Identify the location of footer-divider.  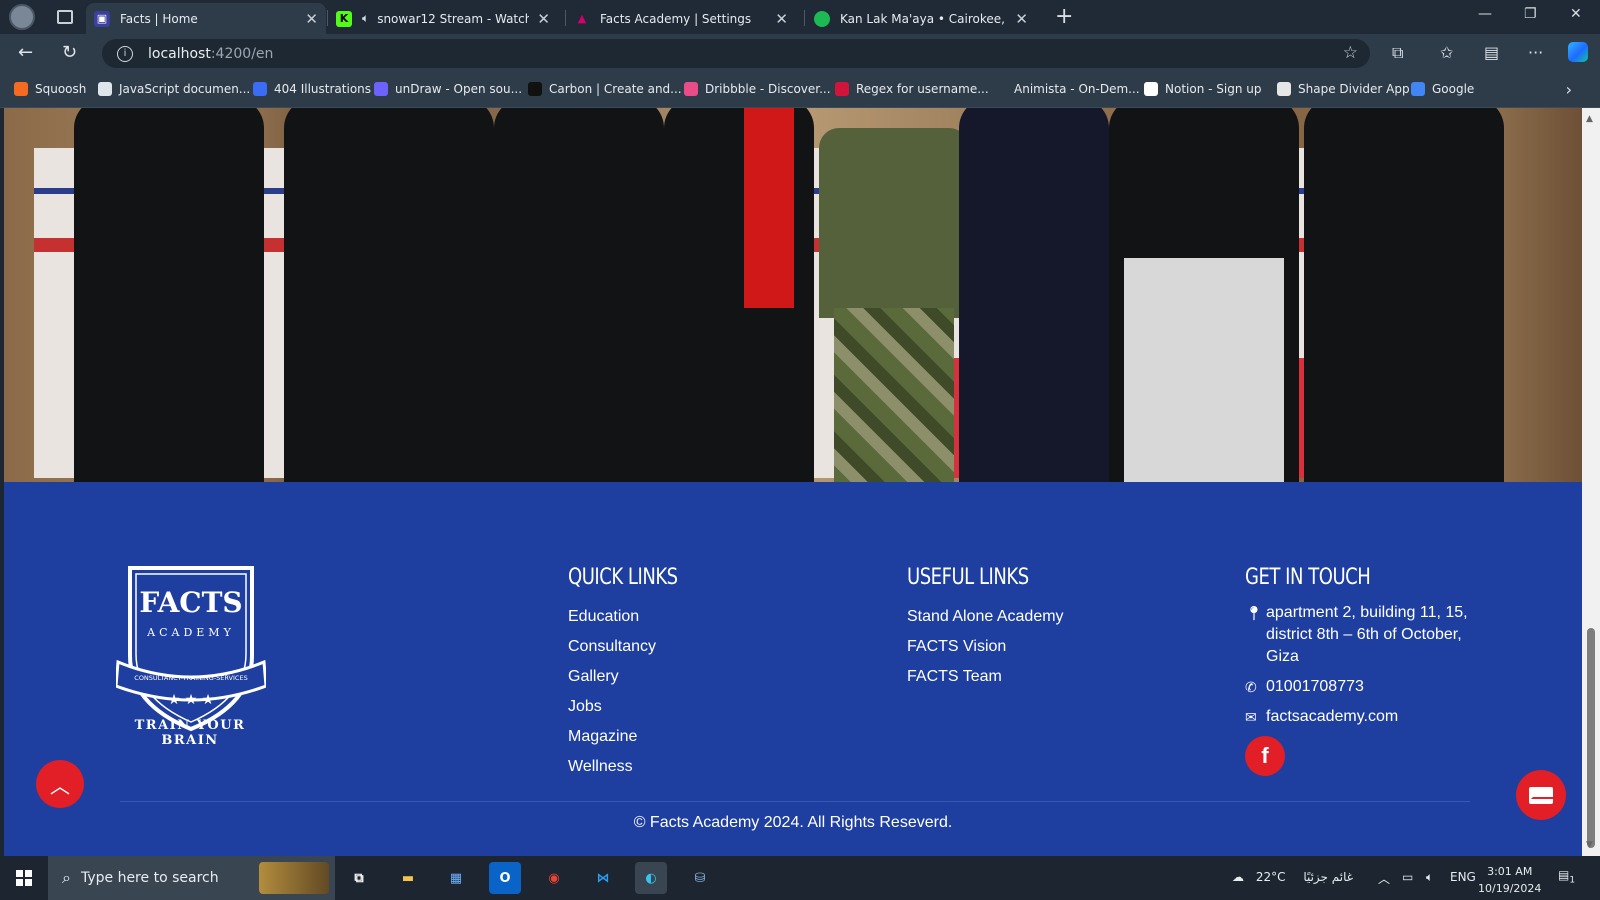
(795, 801).